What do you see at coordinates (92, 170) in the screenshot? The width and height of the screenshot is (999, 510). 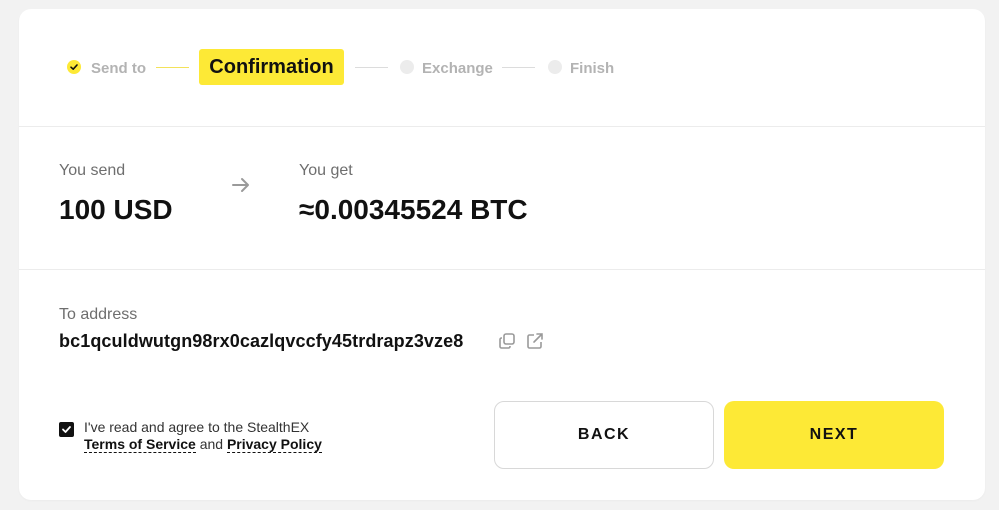 I see `you-send-label: You send` at bounding box center [92, 170].